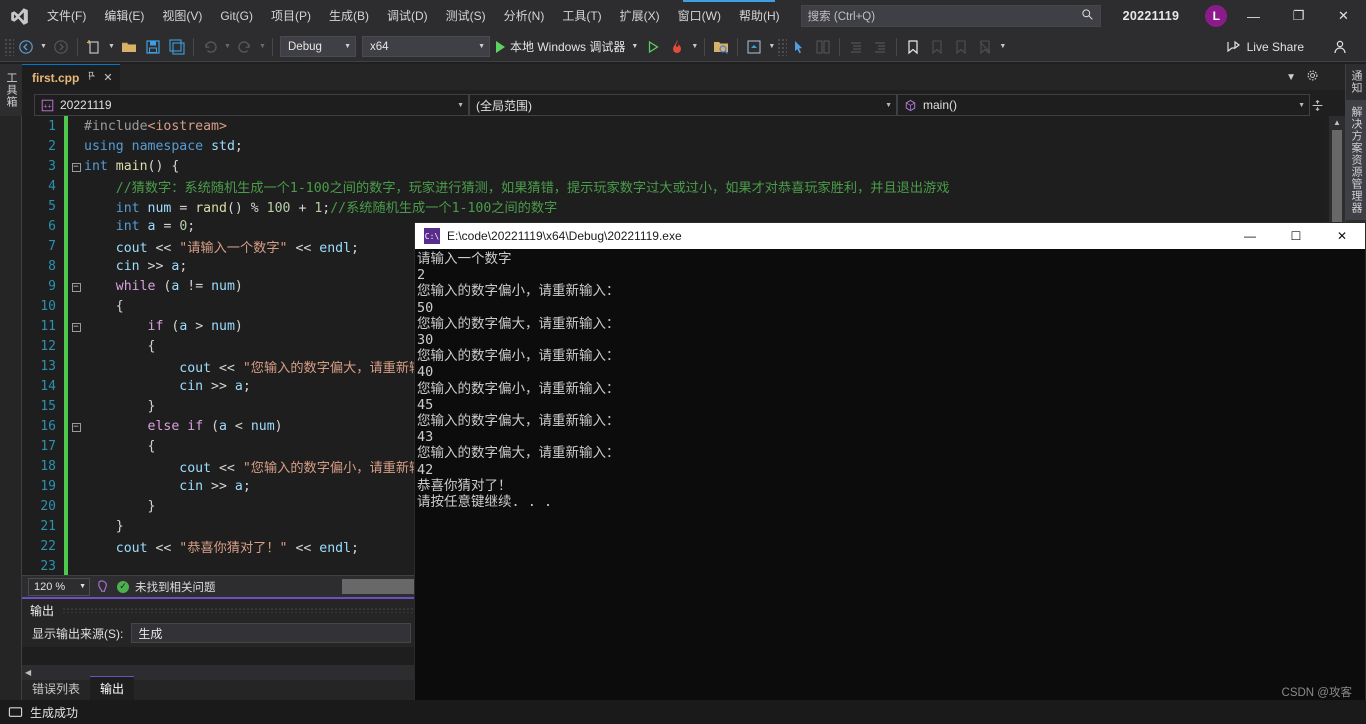 The width and height of the screenshot is (1366, 724). What do you see at coordinates (291, 16) in the screenshot?
I see `menu-item-project: 项目(P)` at bounding box center [291, 16].